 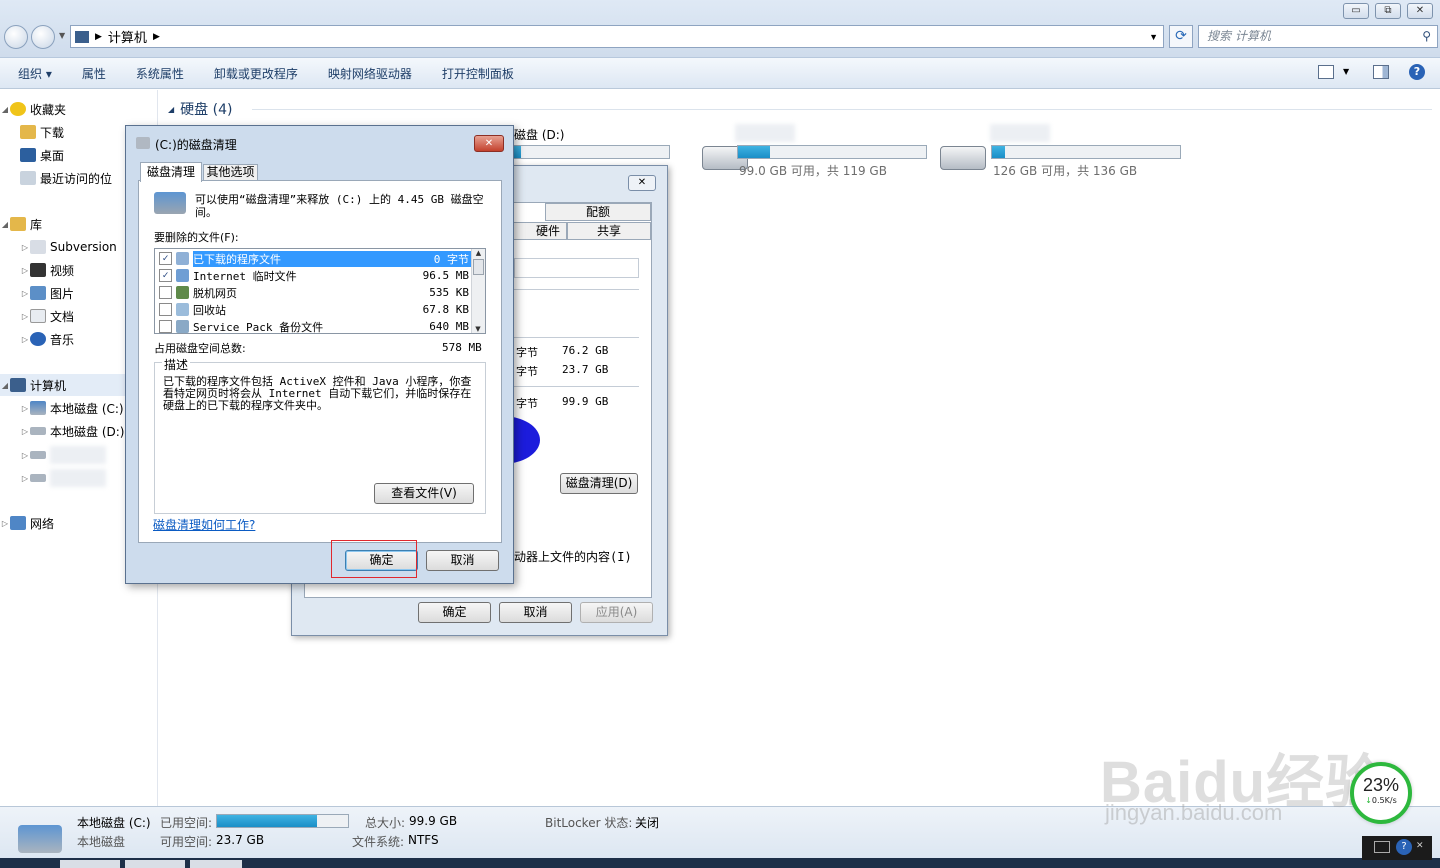 I want to click on nav-drive-3: ▷, so click(x=63, y=455).